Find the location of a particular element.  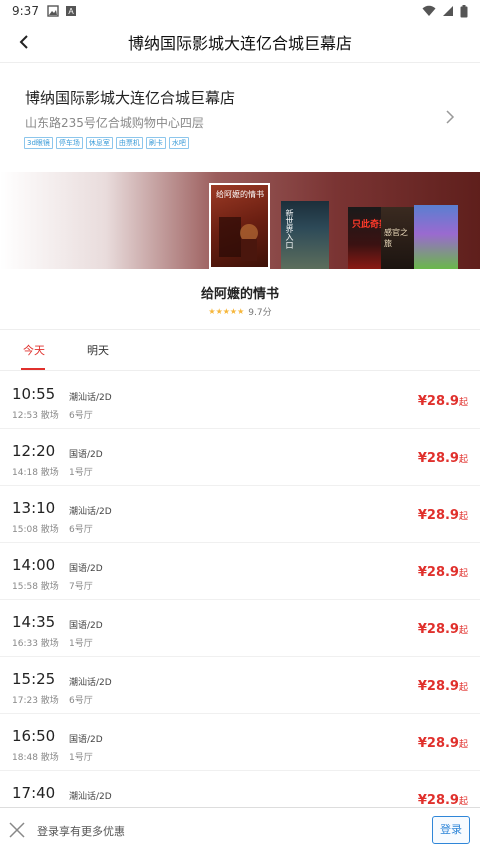

session-end-time: 17:23 散场 is located at coordinates (35, 701).